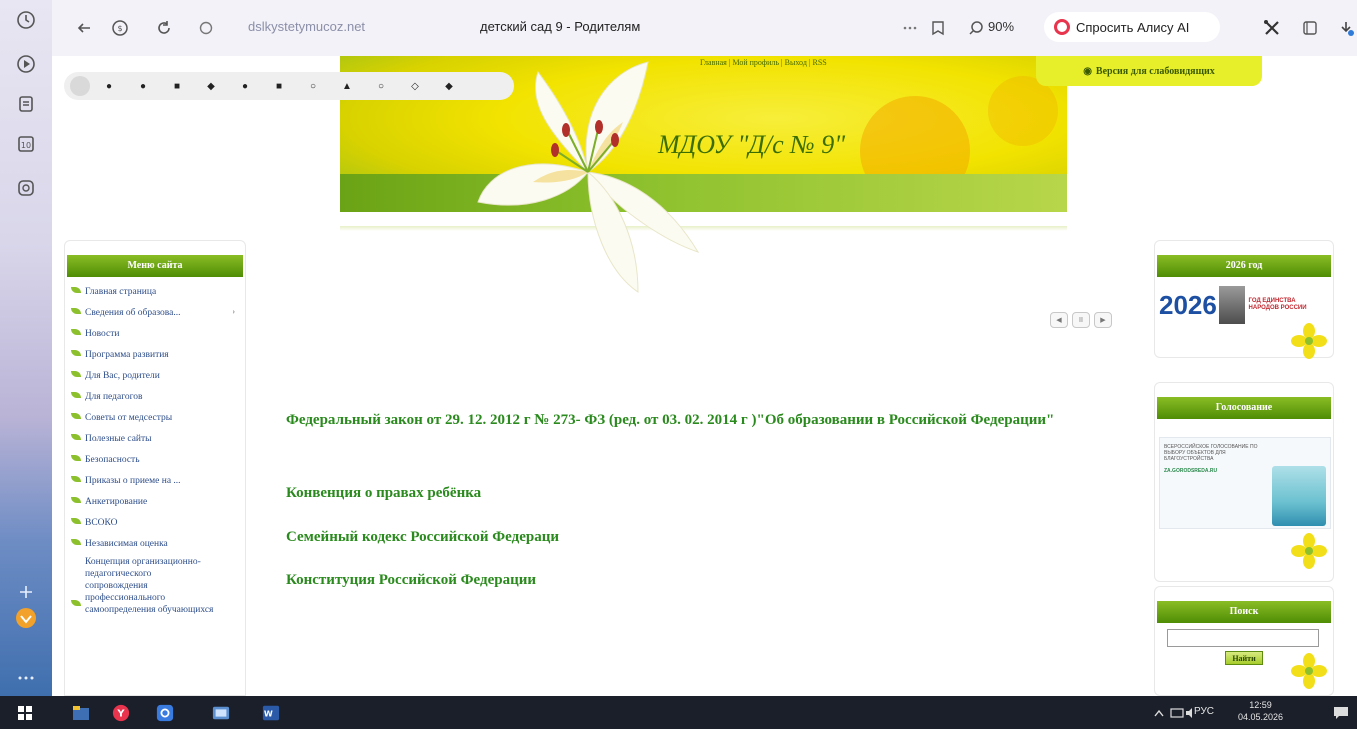 The height and width of the screenshot is (729, 1357). What do you see at coordinates (84, 28) in the screenshot?
I see `back-icon` at bounding box center [84, 28].